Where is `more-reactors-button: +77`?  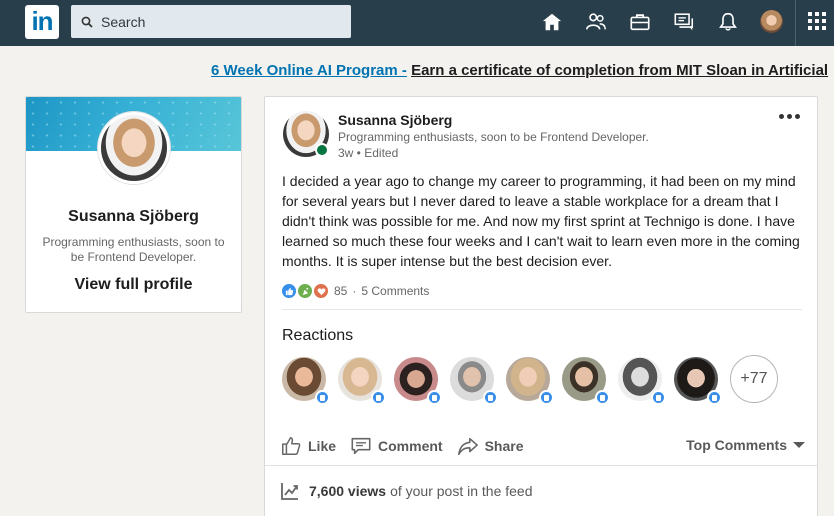 more-reactors-button: +77 is located at coordinates (754, 379).